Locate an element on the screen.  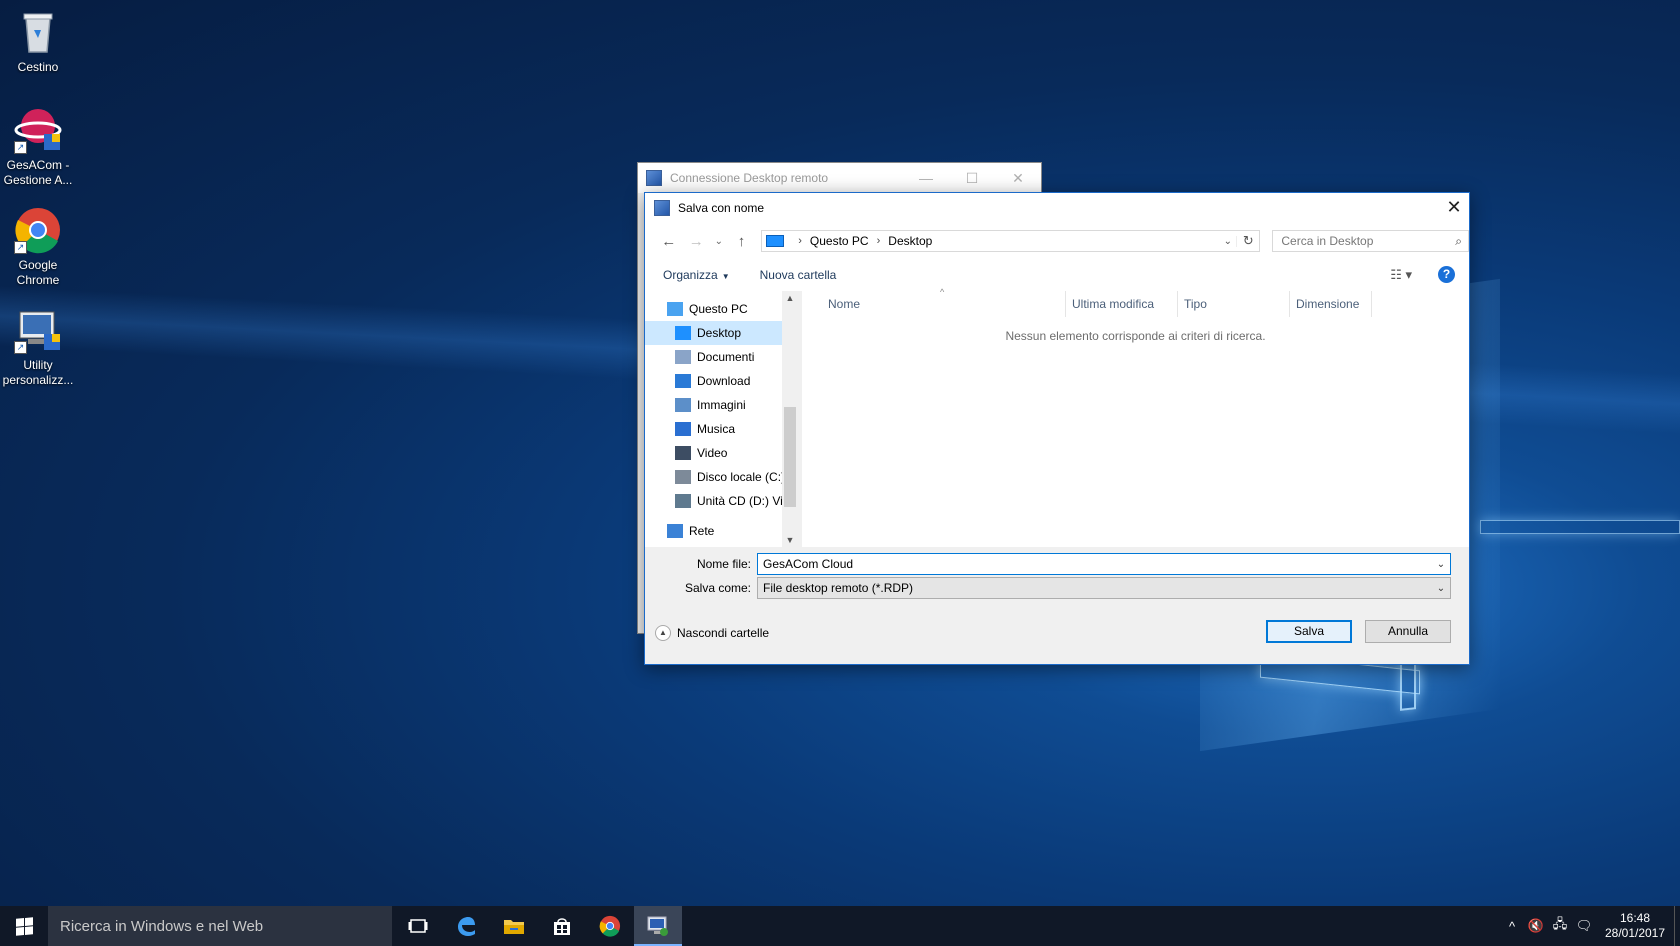
tree-item-disco-locale-c: Disco locale (C:) is located at coordinates (713, 477).